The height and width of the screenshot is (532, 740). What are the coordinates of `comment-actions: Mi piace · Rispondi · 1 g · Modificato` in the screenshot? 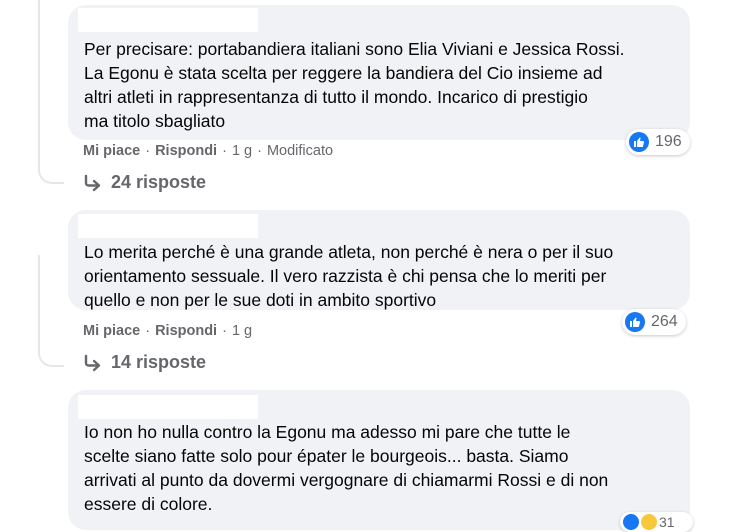 It's located at (208, 151).